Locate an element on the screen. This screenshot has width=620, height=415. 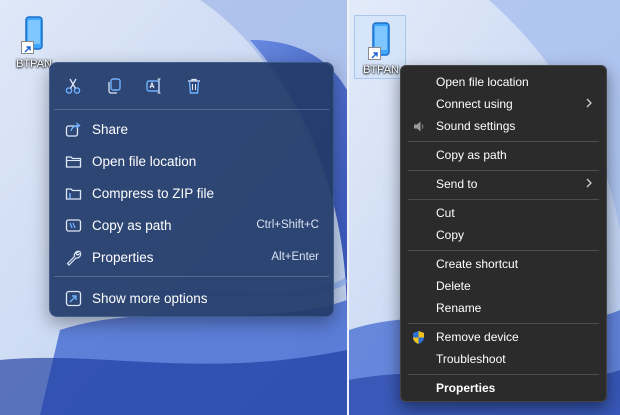
menu-item-label: Send to is located at coordinates (457, 184).